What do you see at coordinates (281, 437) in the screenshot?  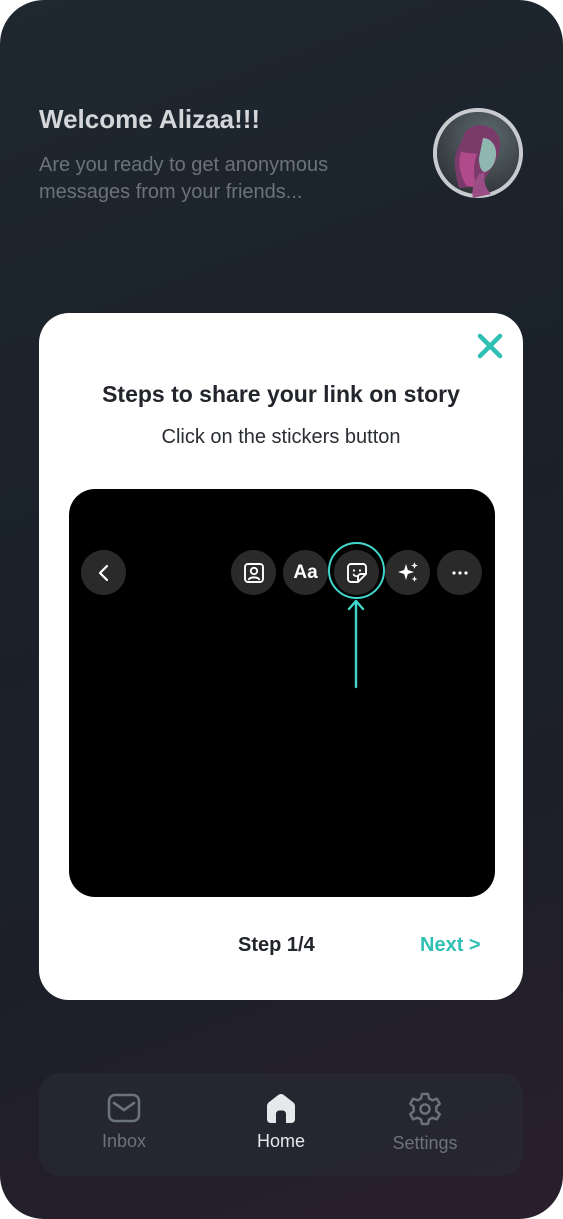 I see `modal-instruction: Click on the stickers button` at bounding box center [281, 437].